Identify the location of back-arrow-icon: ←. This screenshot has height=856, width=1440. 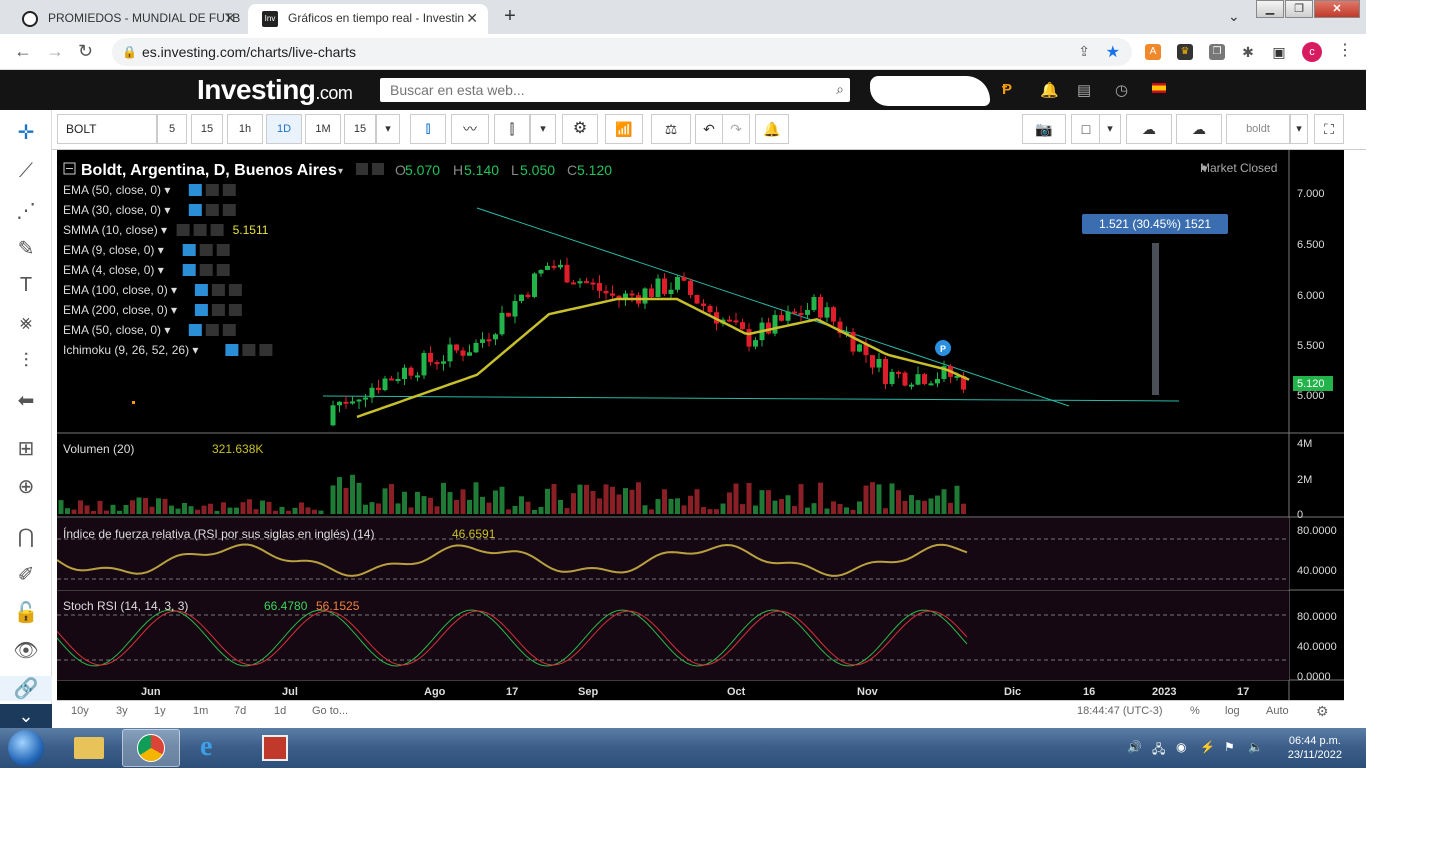
(23, 51).